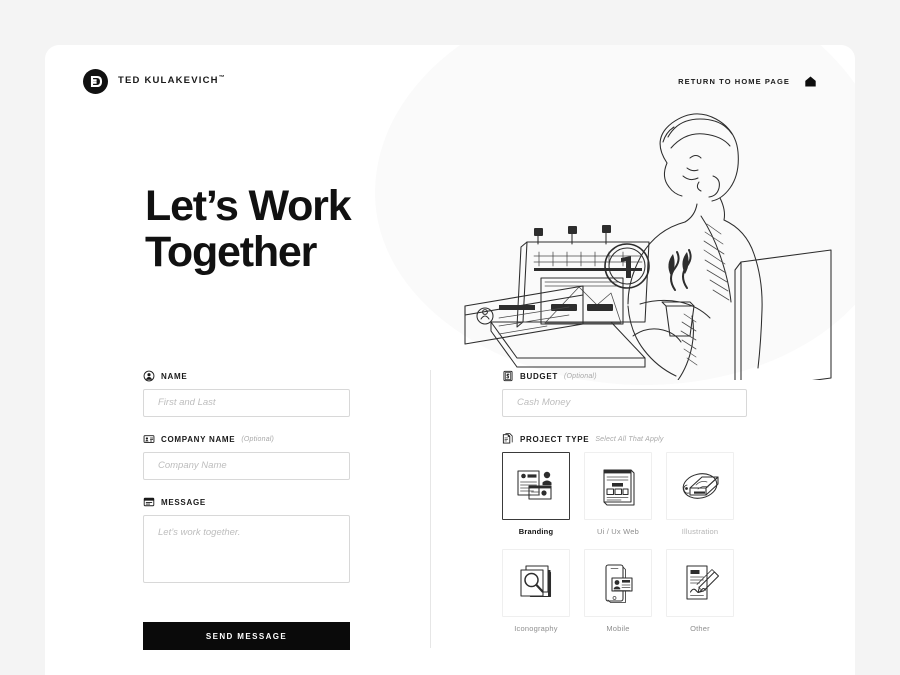 This screenshot has width=900, height=675. I want to click on field-message: MESSAGE, so click(246, 542).